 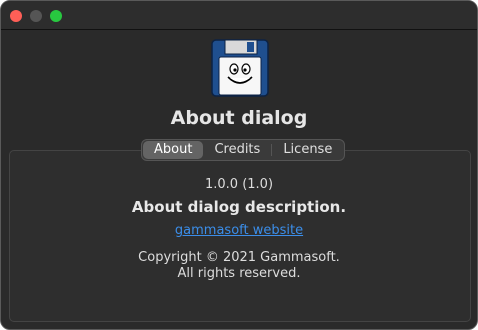 I want to click on website-link: gammasoft website, so click(x=239, y=230).